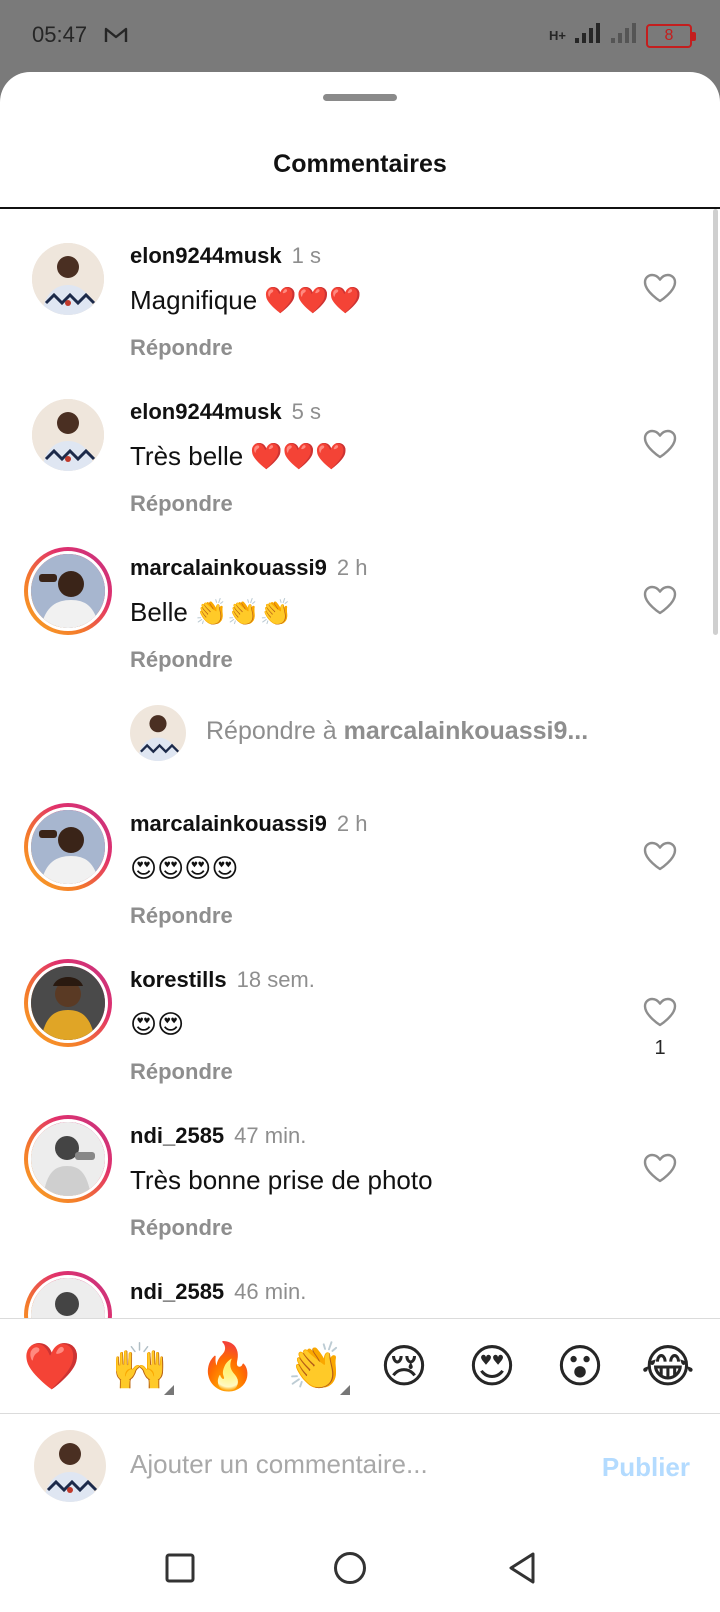  I want to click on comment-composer: Publier, so click(360, 1469).